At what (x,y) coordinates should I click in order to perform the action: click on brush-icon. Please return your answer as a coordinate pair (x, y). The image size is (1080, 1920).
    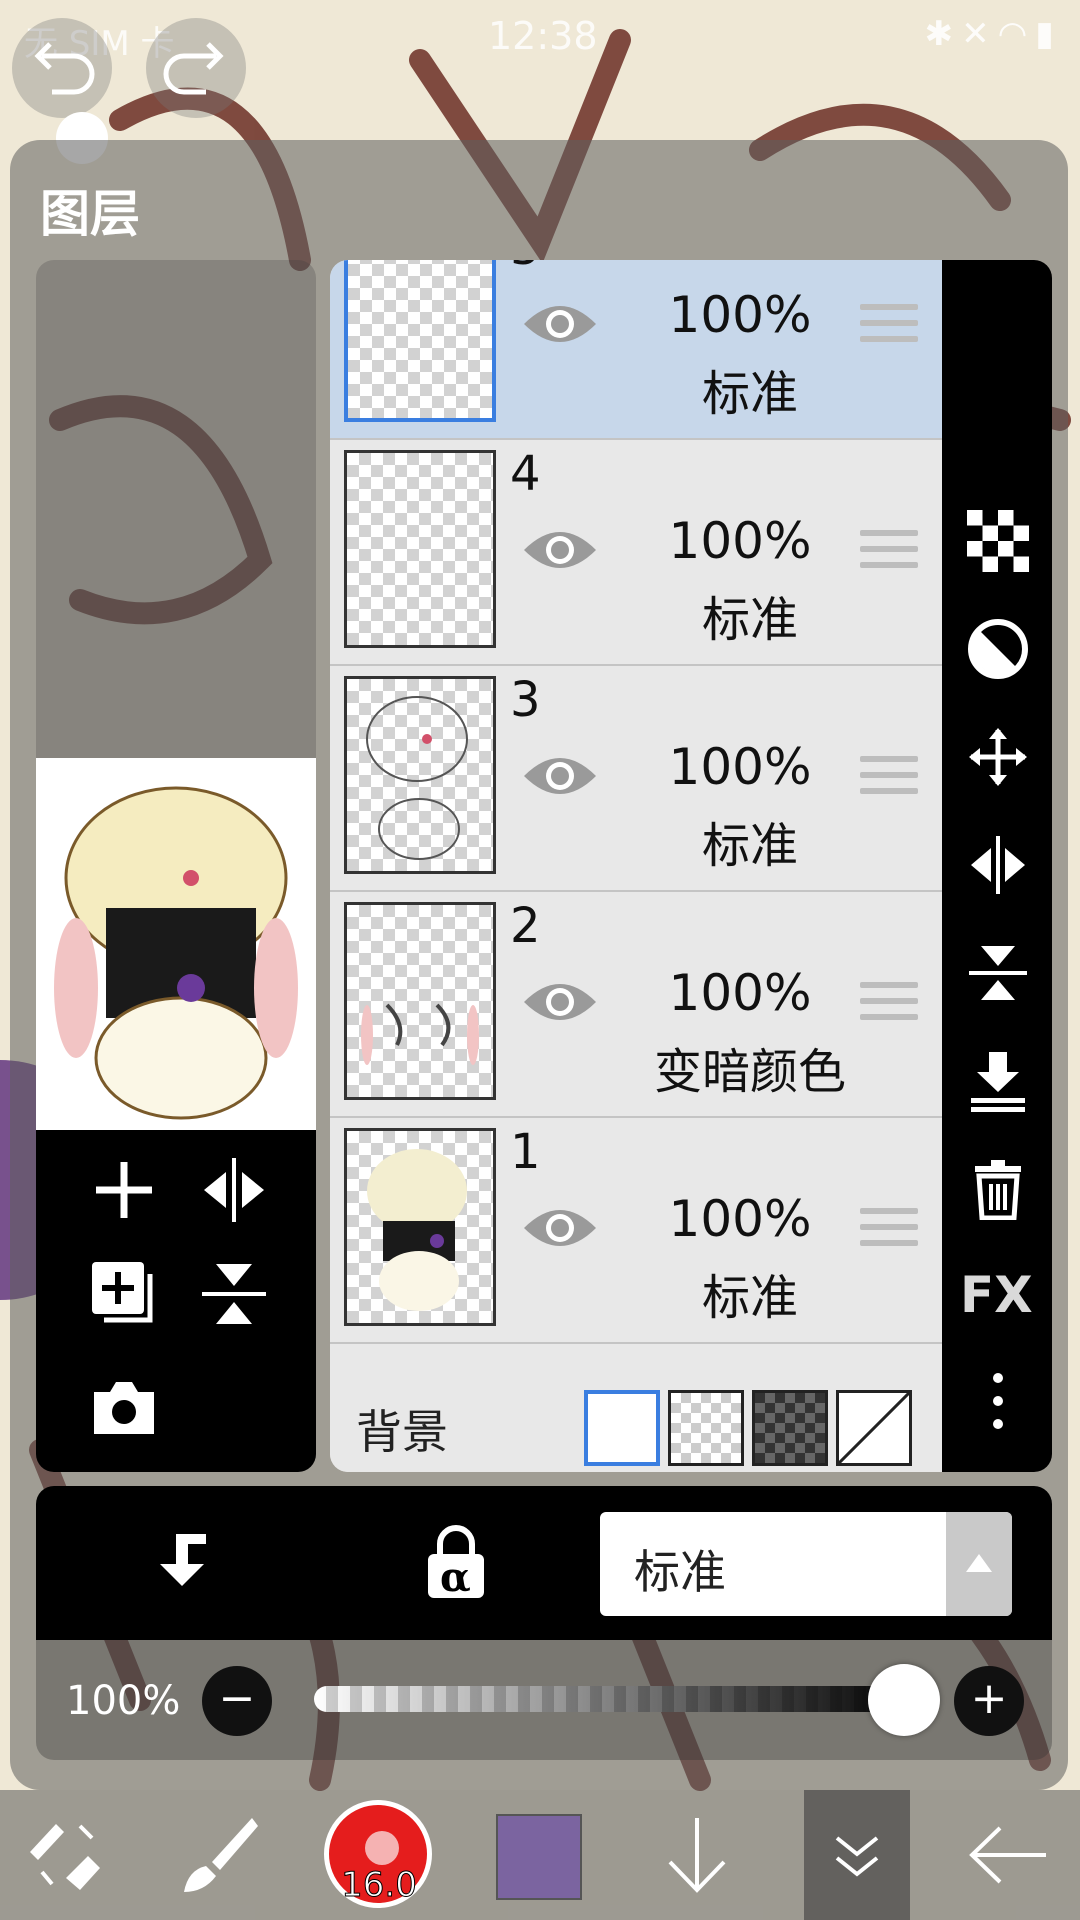
    Looking at the image, I should click on (221, 1855).